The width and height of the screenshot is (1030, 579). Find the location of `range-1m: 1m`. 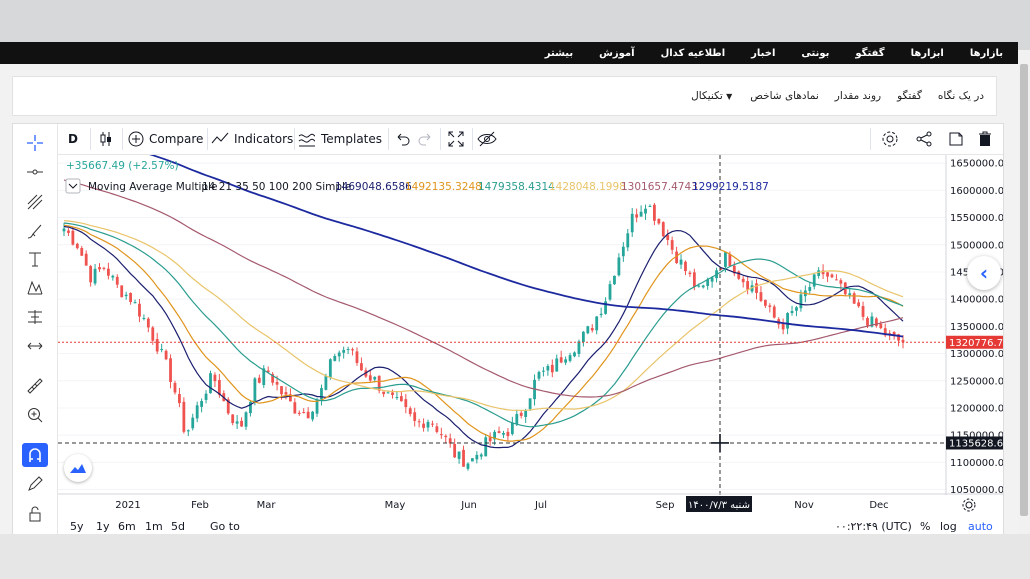

range-1m: 1m is located at coordinates (154, 526).